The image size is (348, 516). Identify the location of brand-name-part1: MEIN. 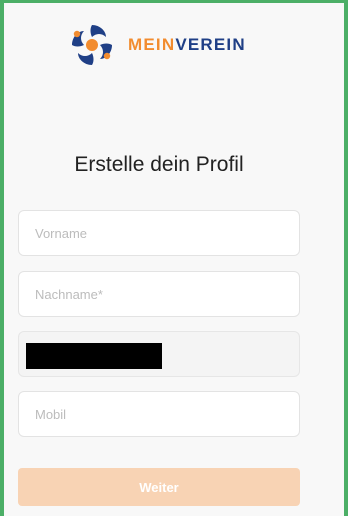
(152, 44).